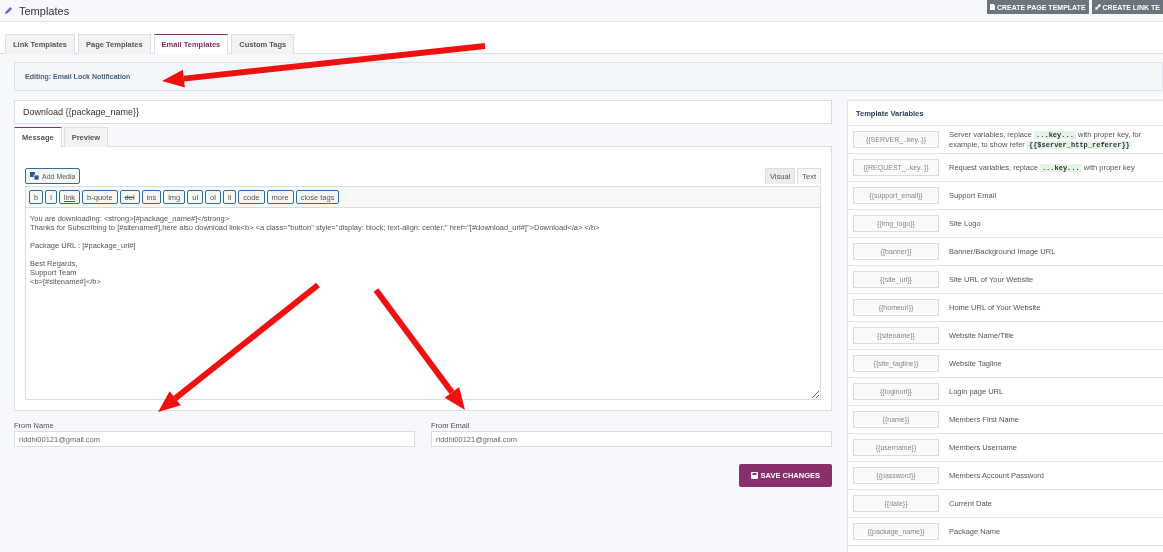 This screenshot has height=552, width=1163. Describe the element at coordinates (8, 10) in the screenshot. I see `pencil-icon` at that location.